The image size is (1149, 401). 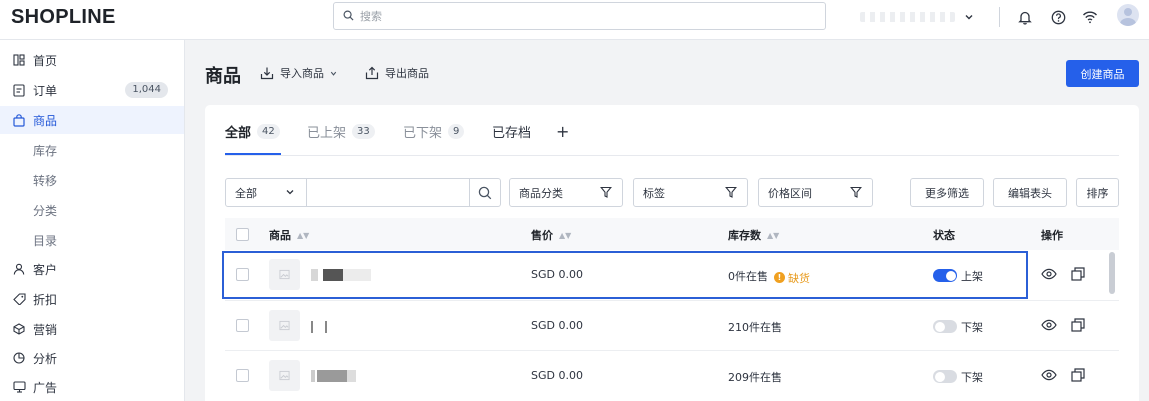 What do you see at coordinates (1090, 17) in the screenshot?
I see `wifi-icon` at bounding box center [1090, 17].